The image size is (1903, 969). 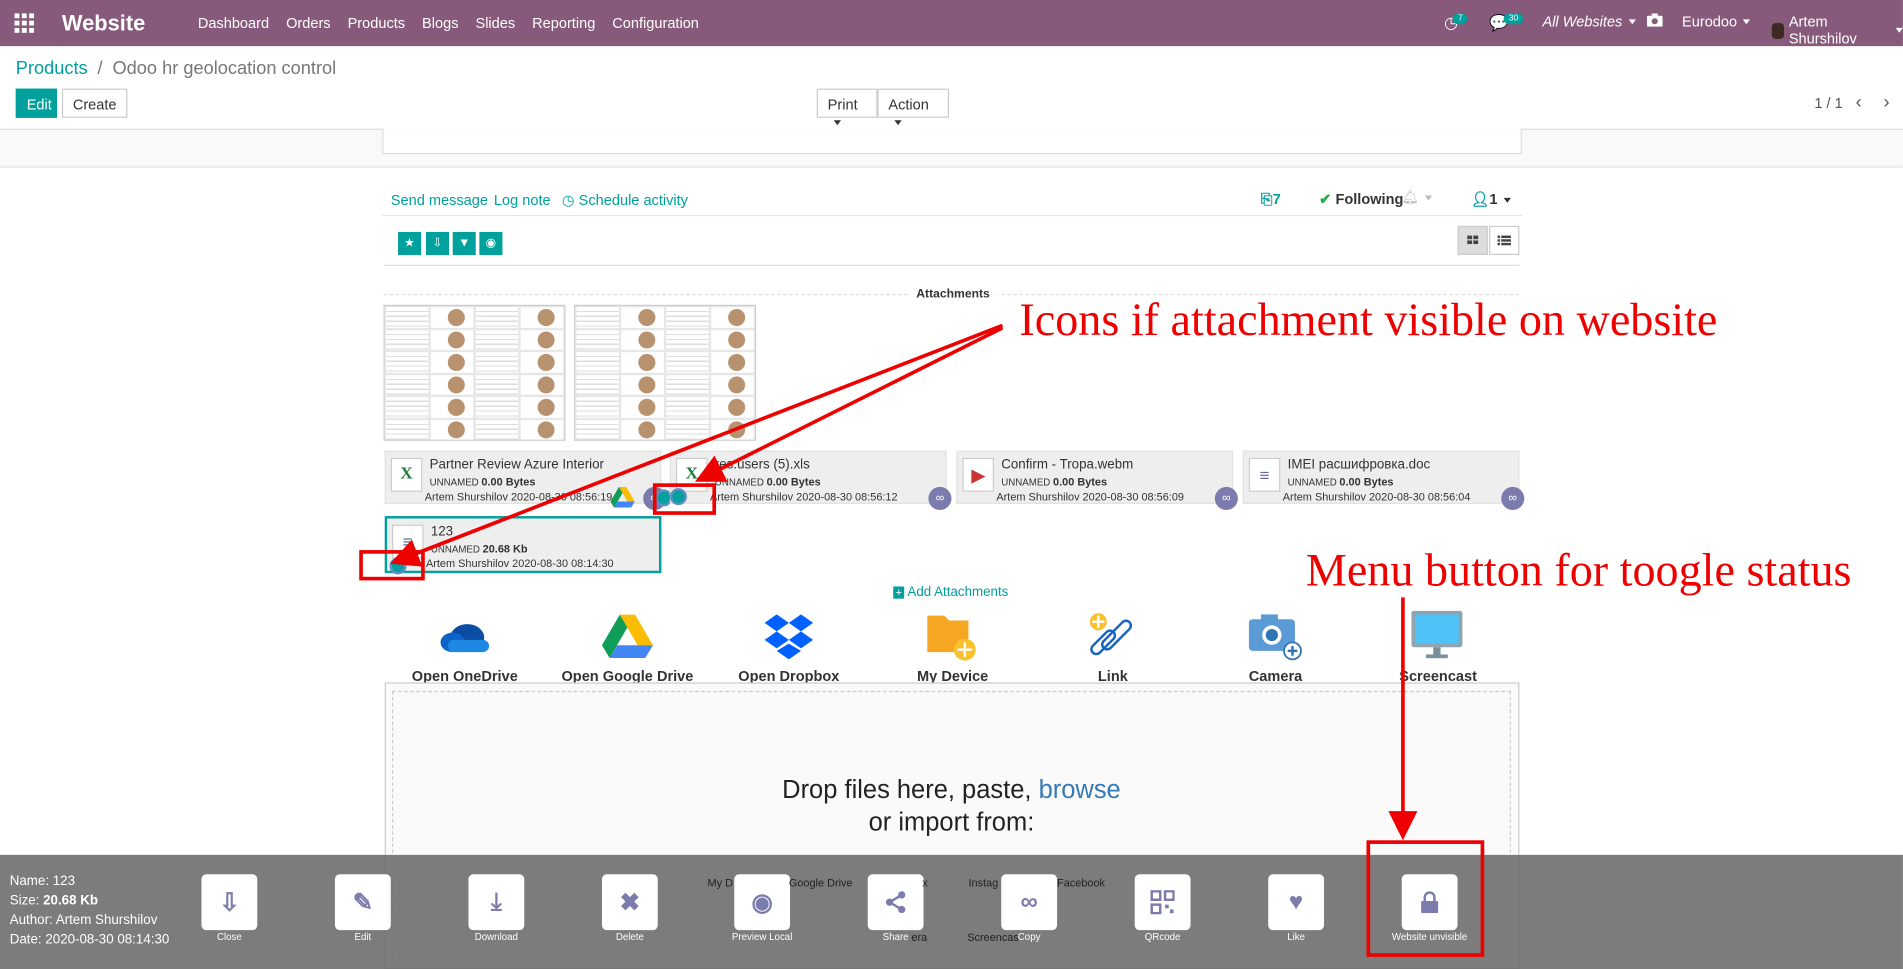 What do you see at coordinates (919, 937) in the screenshot?
I see `import-camera: era` at bounding box center [919, 937].